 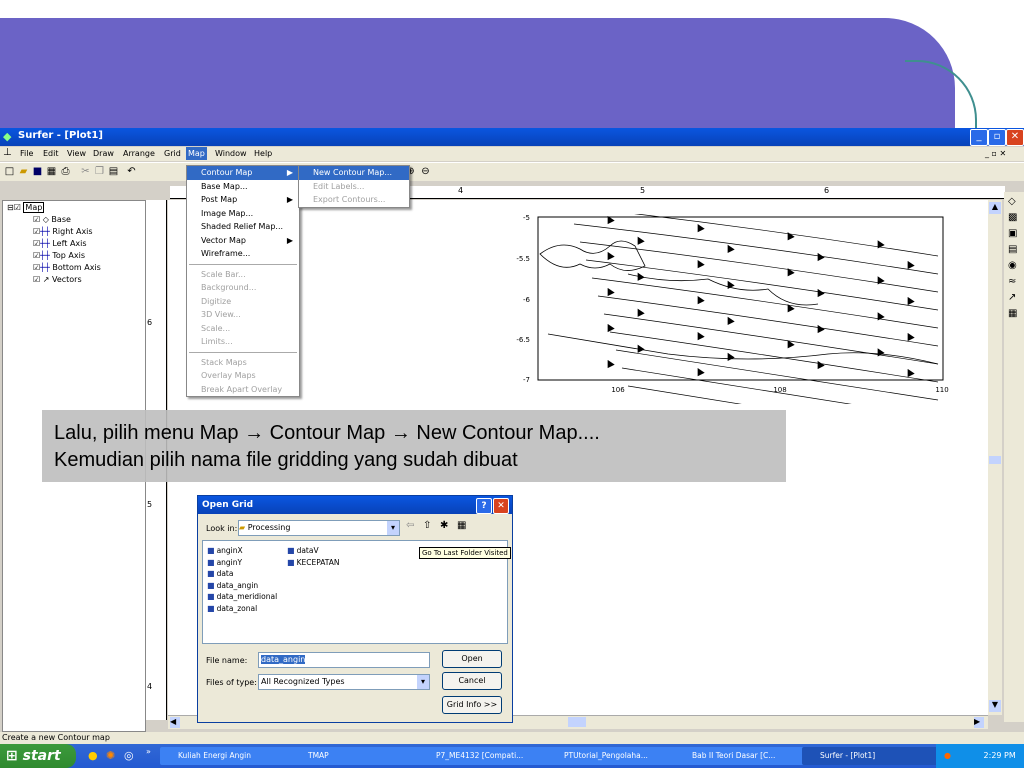 I want to click on print-icon: ⎙, so click(x=65, y=171).